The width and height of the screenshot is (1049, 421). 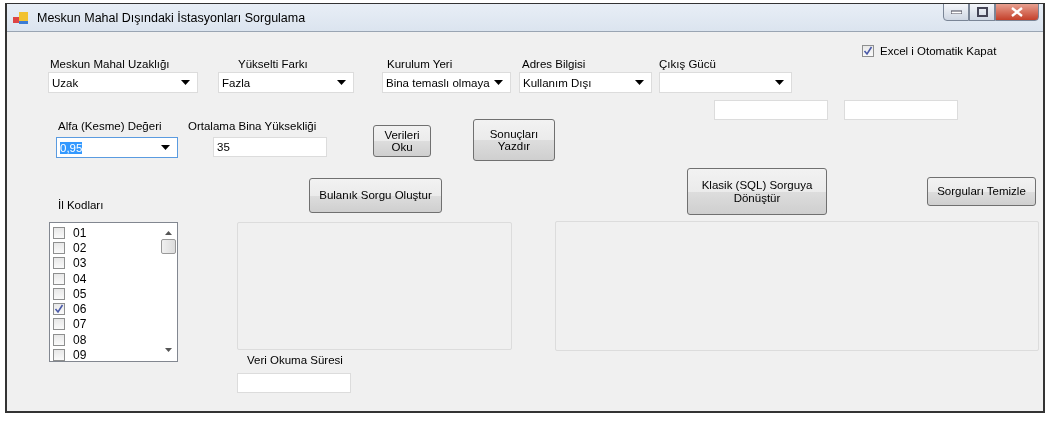 I want to click on maximize-icon, so click(x=982, y=12).